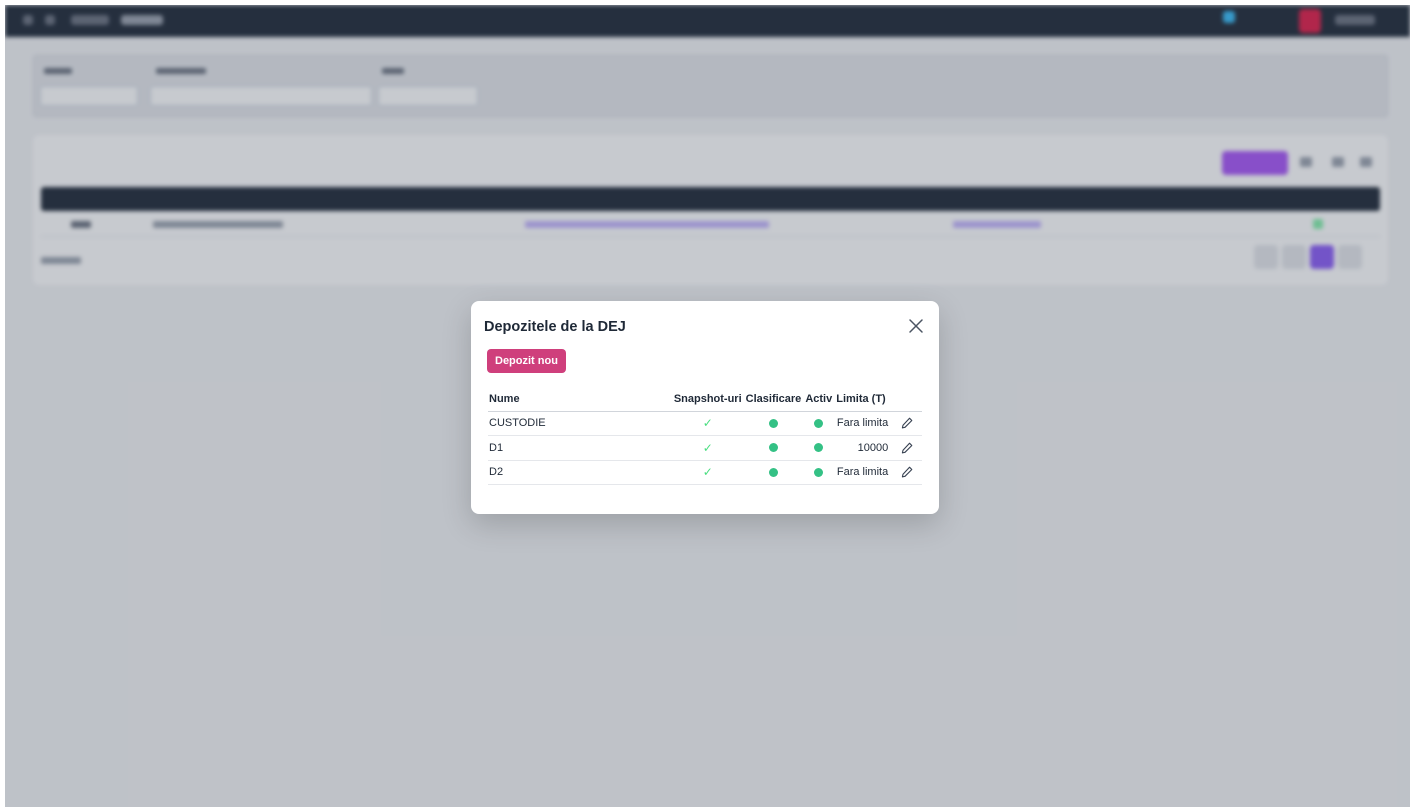 The image size is (1415, 807). Describe the element at coordinates (707, 399) in the screenshot. I see `column-header-snapshots: Snapshot-uri` at that location.